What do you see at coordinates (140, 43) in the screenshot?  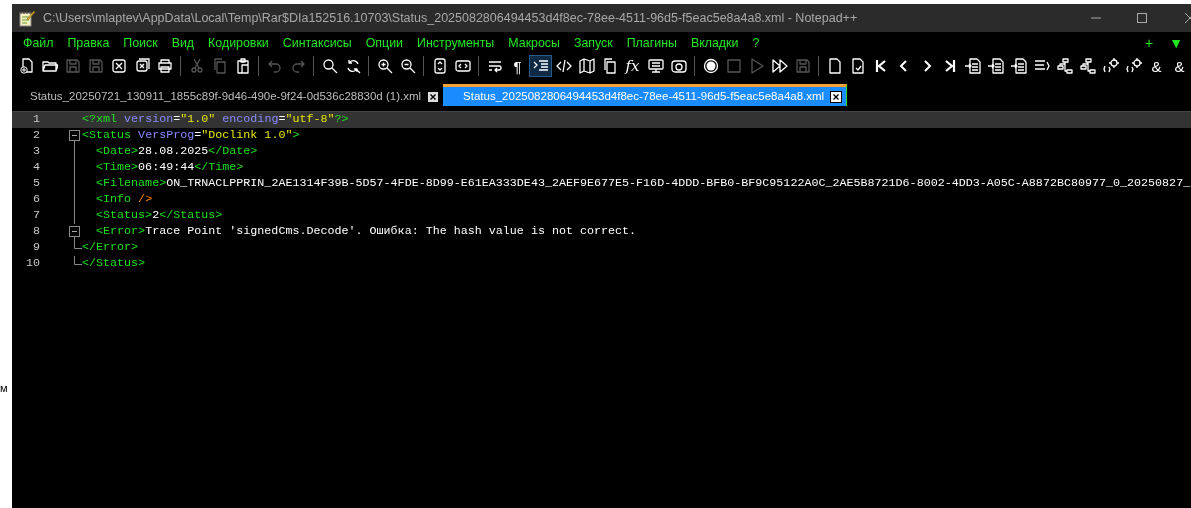 I see `menu-item: Поиск` at bounding box center [140, 43].